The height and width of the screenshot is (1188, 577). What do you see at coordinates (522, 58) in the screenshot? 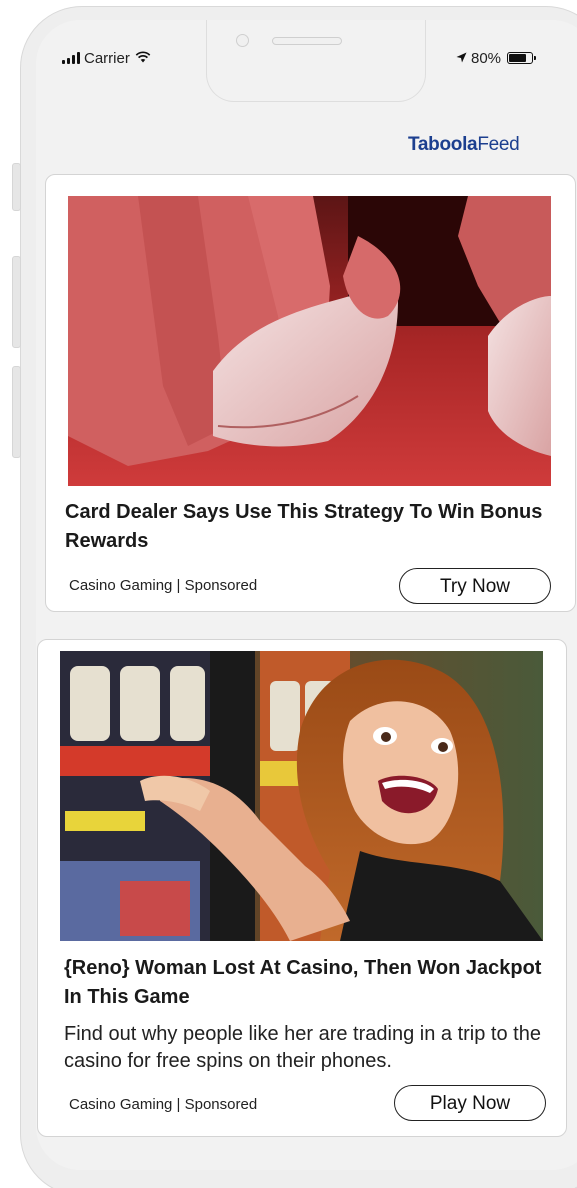
I see `battery-icon` at bounding box center [522, 58].